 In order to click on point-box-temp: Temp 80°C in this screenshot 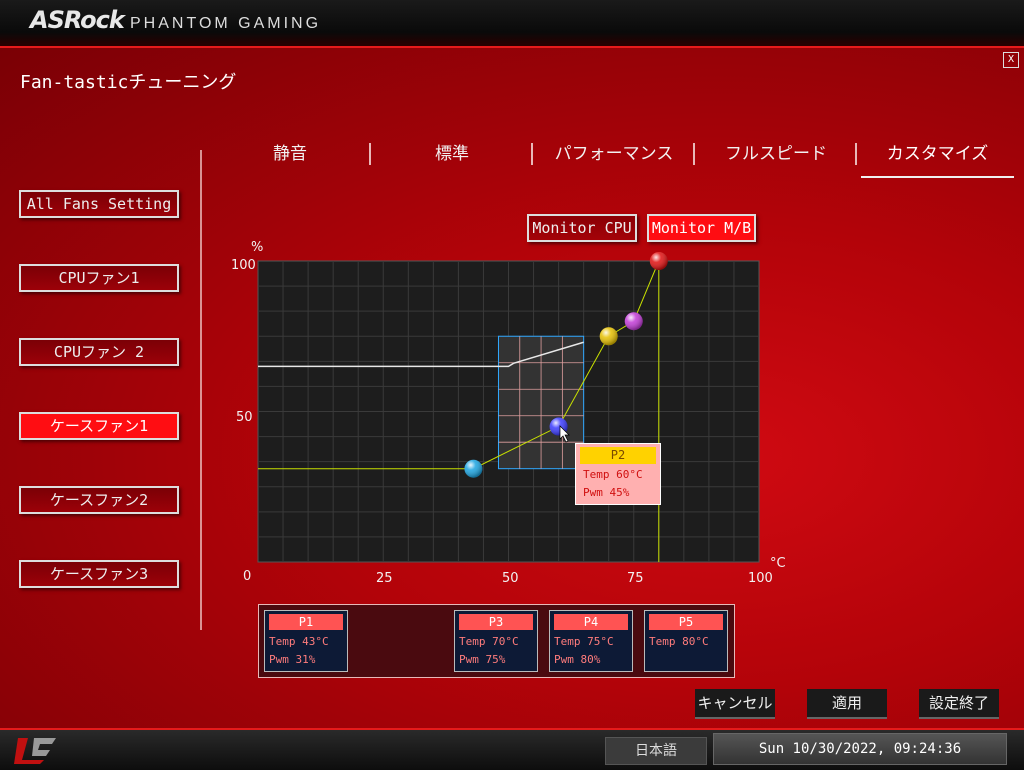, I will do `click(679, 641)`.